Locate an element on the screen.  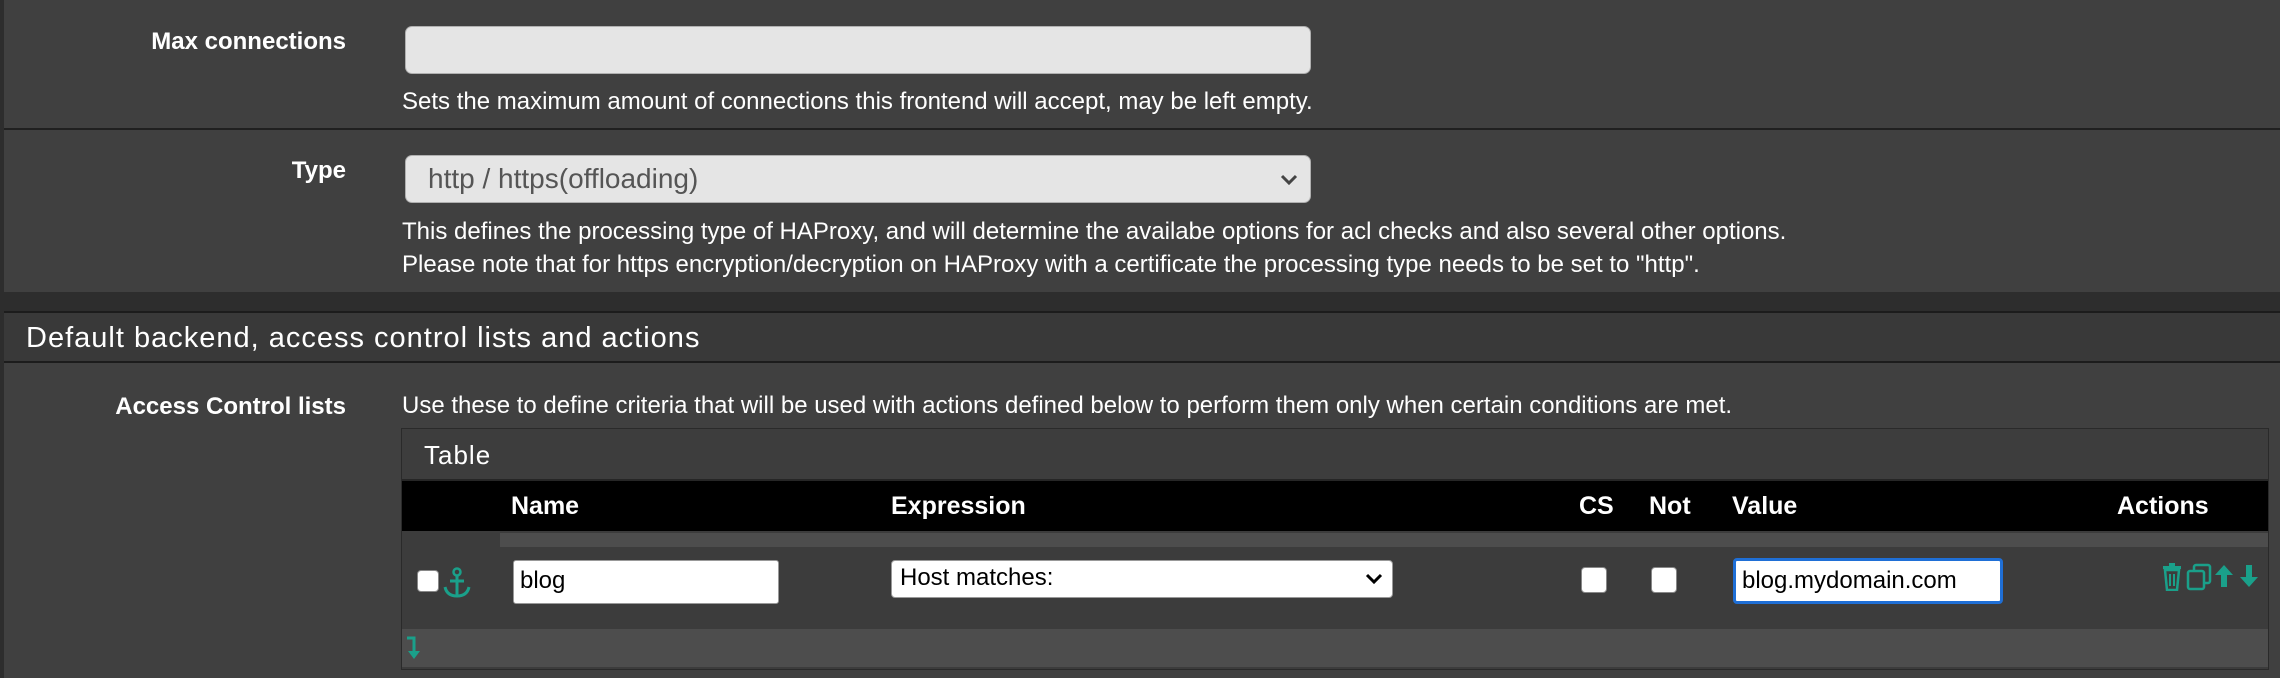
column-cs: CS is located at coordinates (1596, 506).